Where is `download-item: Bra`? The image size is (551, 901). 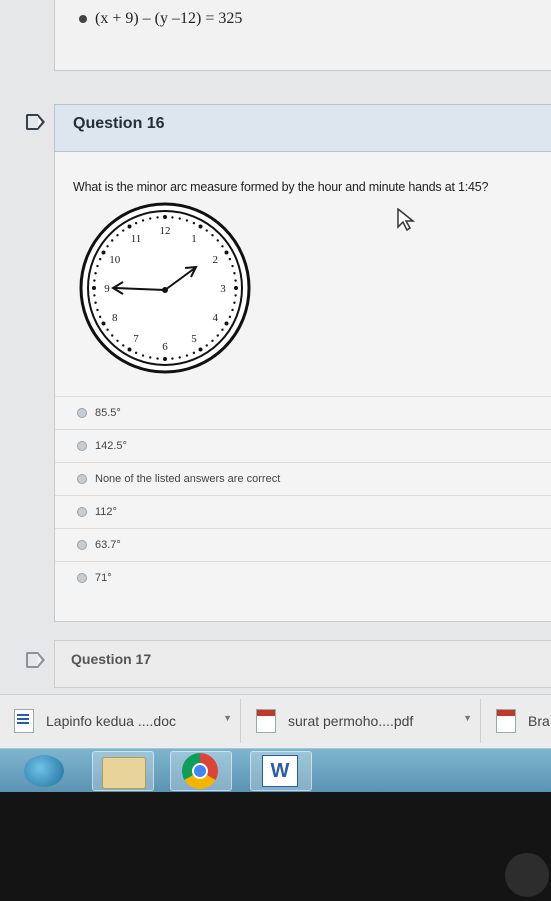 download-item: Bra is located at coordinates (516, 721).